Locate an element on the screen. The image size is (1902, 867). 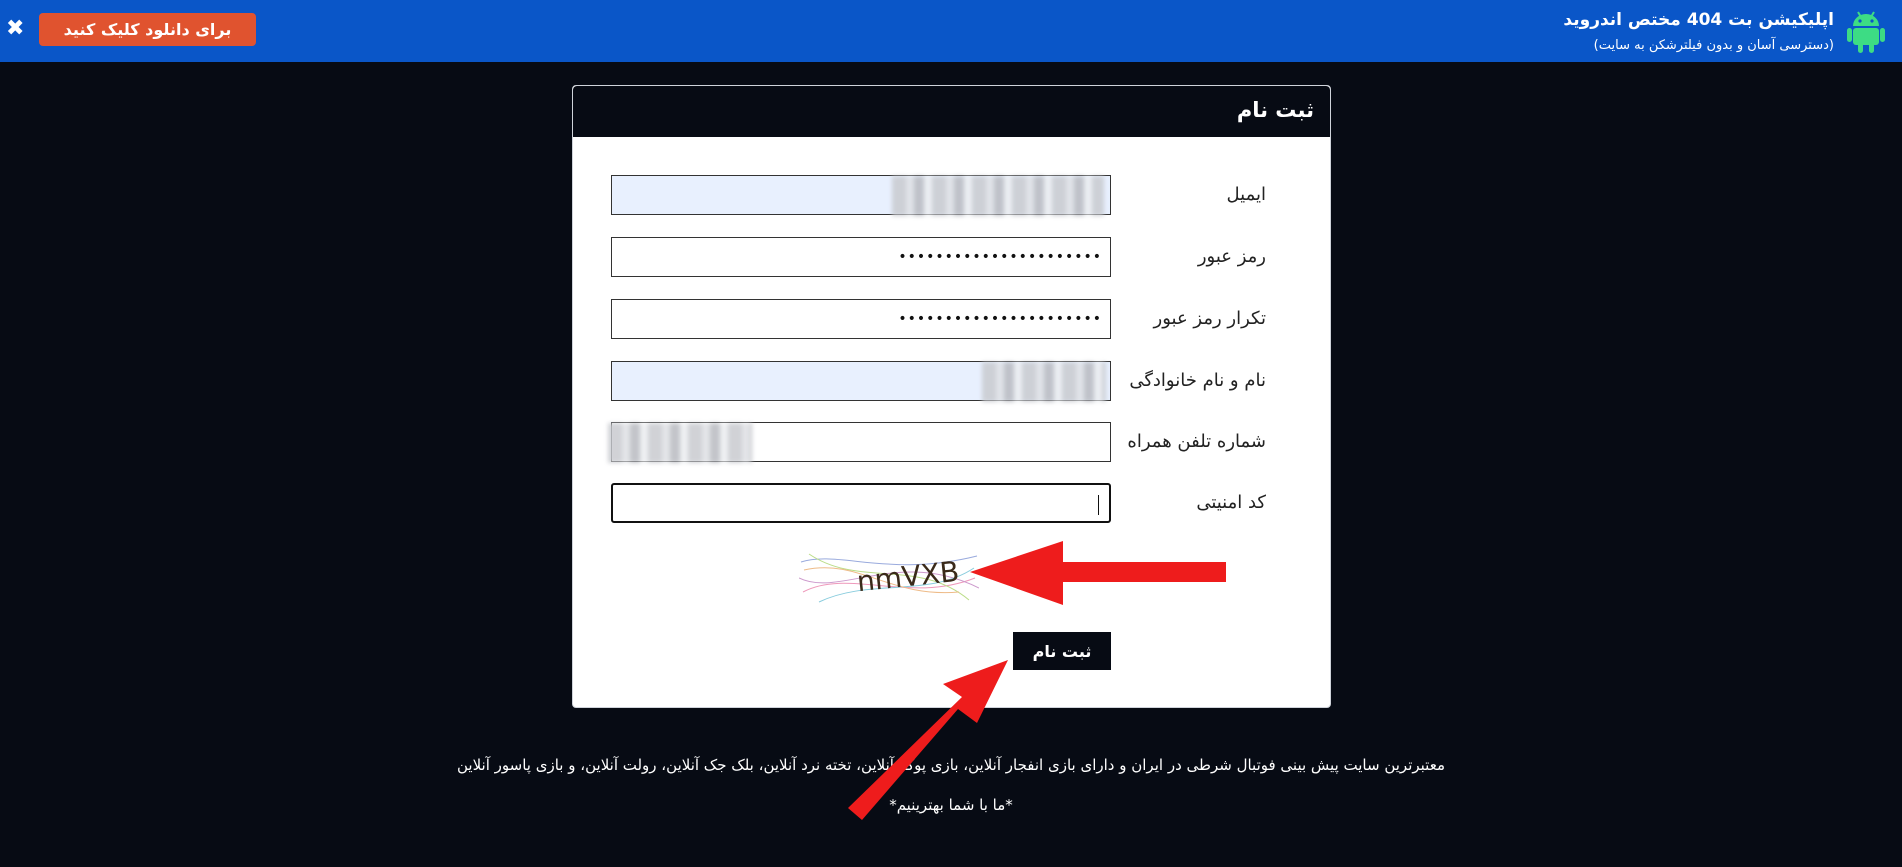
mobile-field is located at coordinates (859, 442).